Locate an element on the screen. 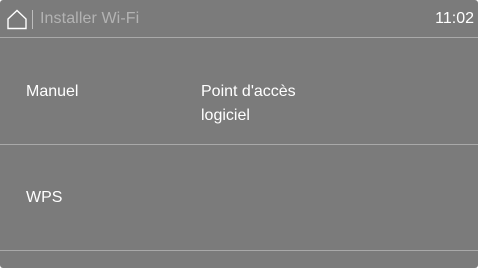 Image resolution: width=478 pixels, height=277 pixels. soft-access-point-label-line2: logiciel is located at coordinates (225, 115).